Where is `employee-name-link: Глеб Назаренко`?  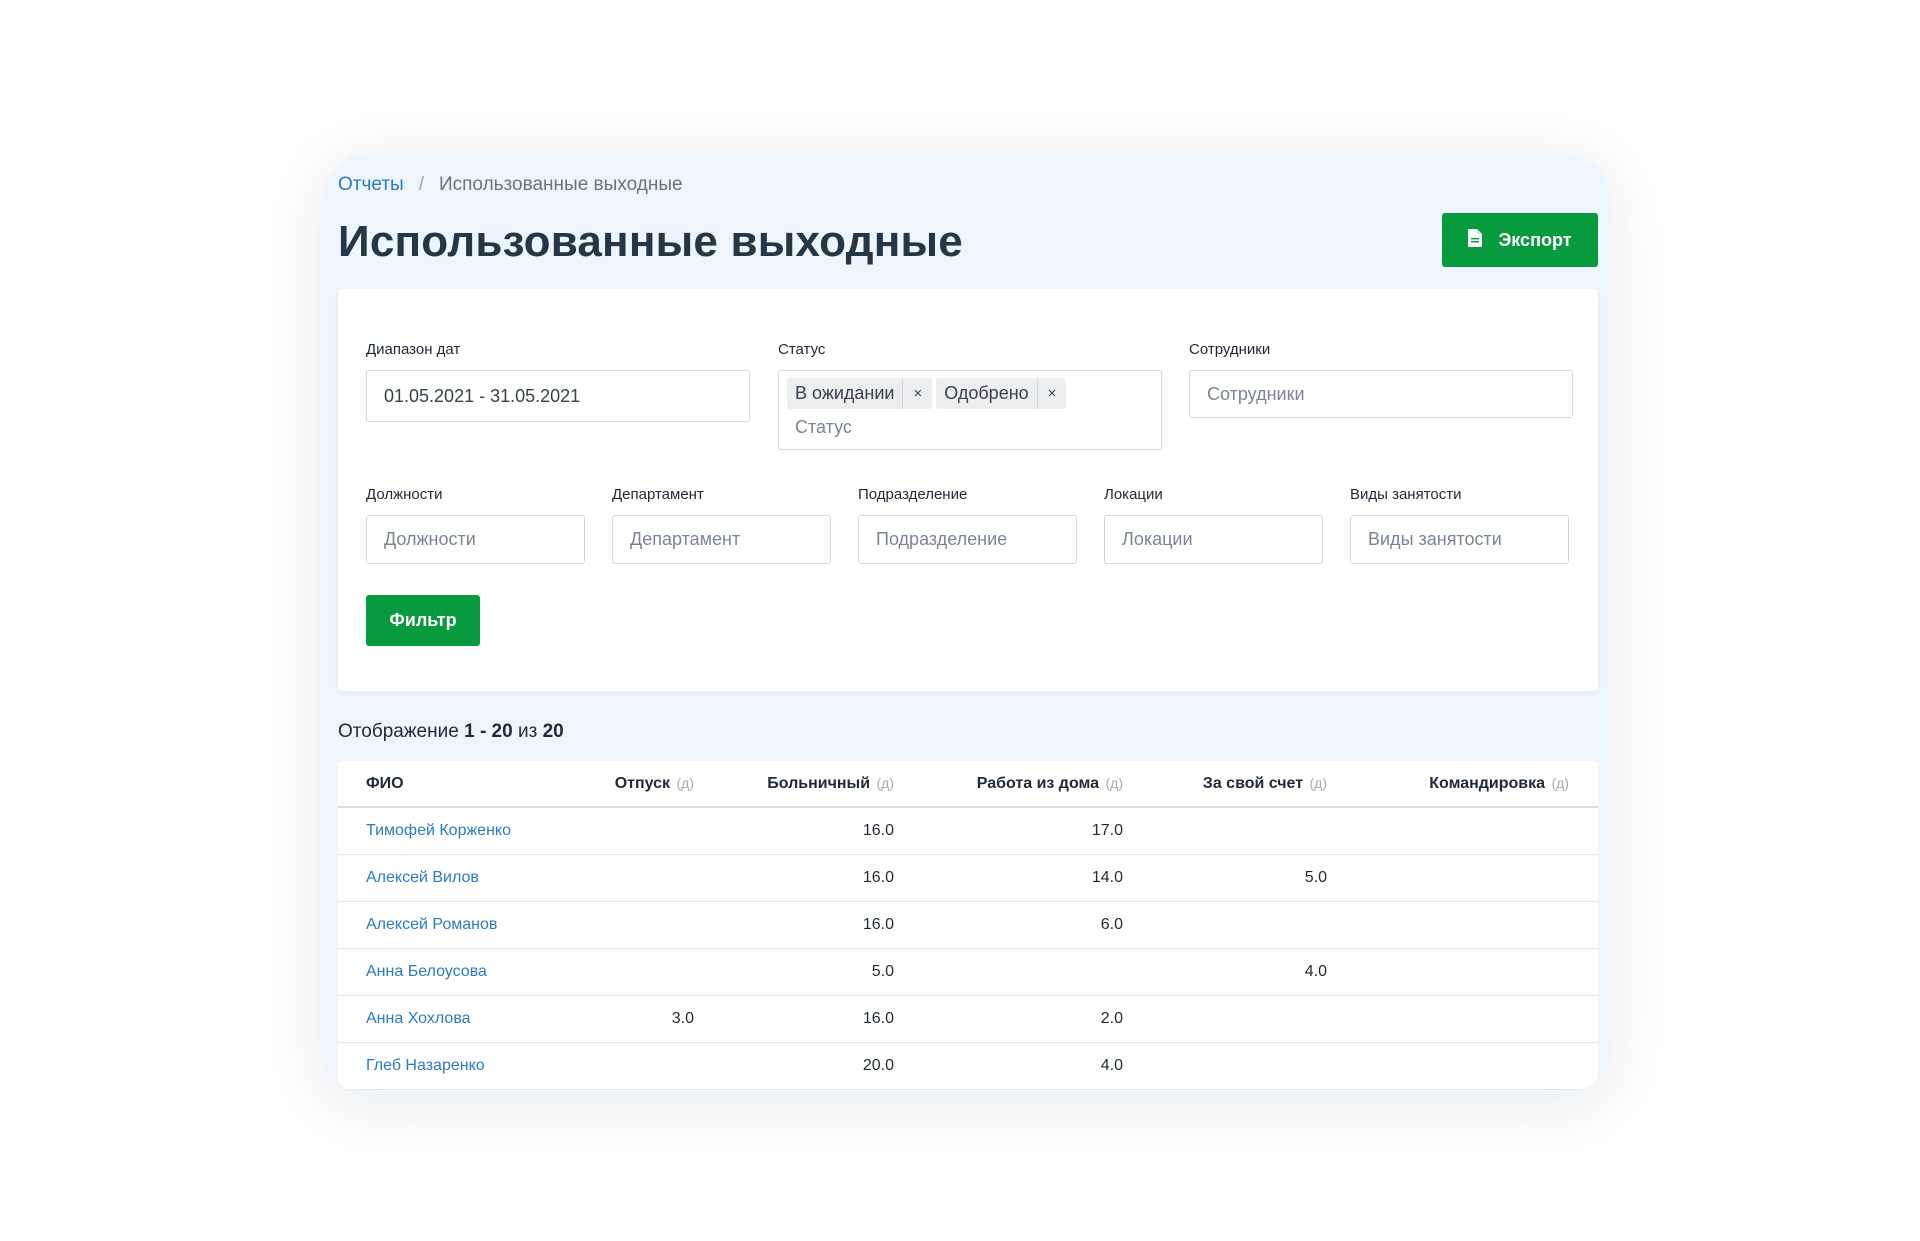 employee-name-link: Глеб Назаренко is located at coordinates (462, 1066).